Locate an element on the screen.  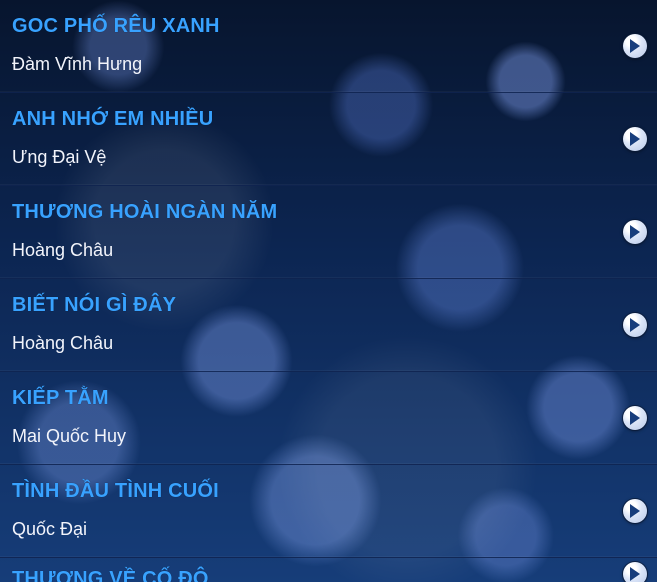
song-row-partial: THƯƠNG VỀ CỐ ĐÔ is located at coordinates (328, 570).